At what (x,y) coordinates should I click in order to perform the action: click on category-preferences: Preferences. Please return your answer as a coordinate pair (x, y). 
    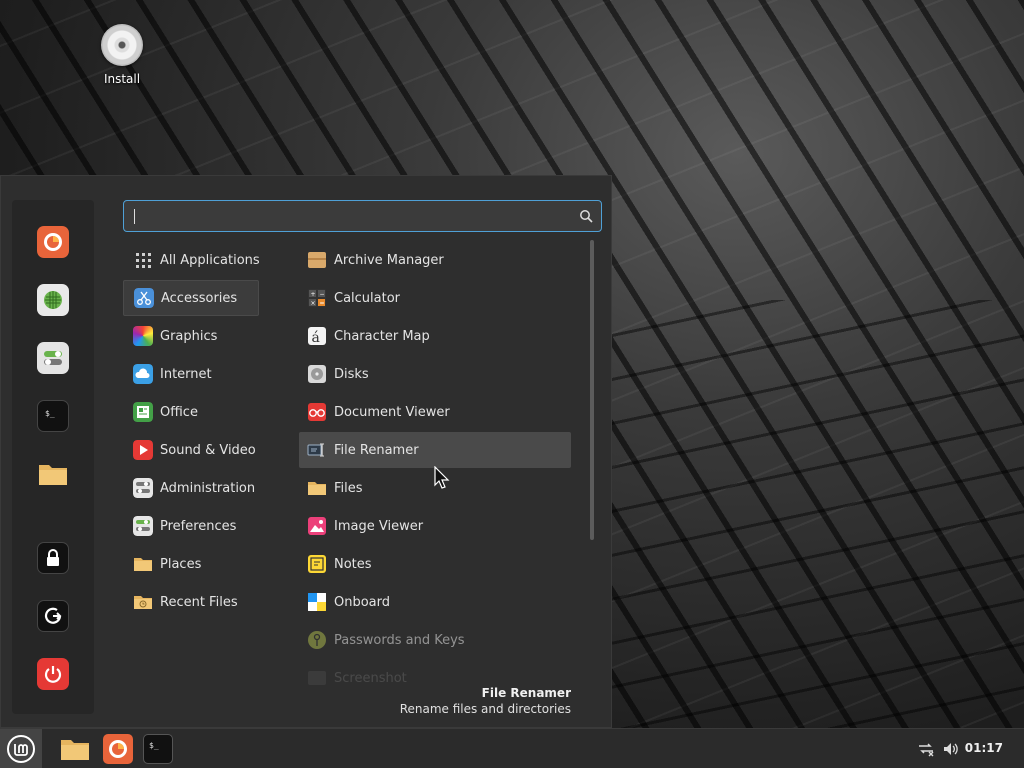
    Looking at the image, I should click on (191, 526).